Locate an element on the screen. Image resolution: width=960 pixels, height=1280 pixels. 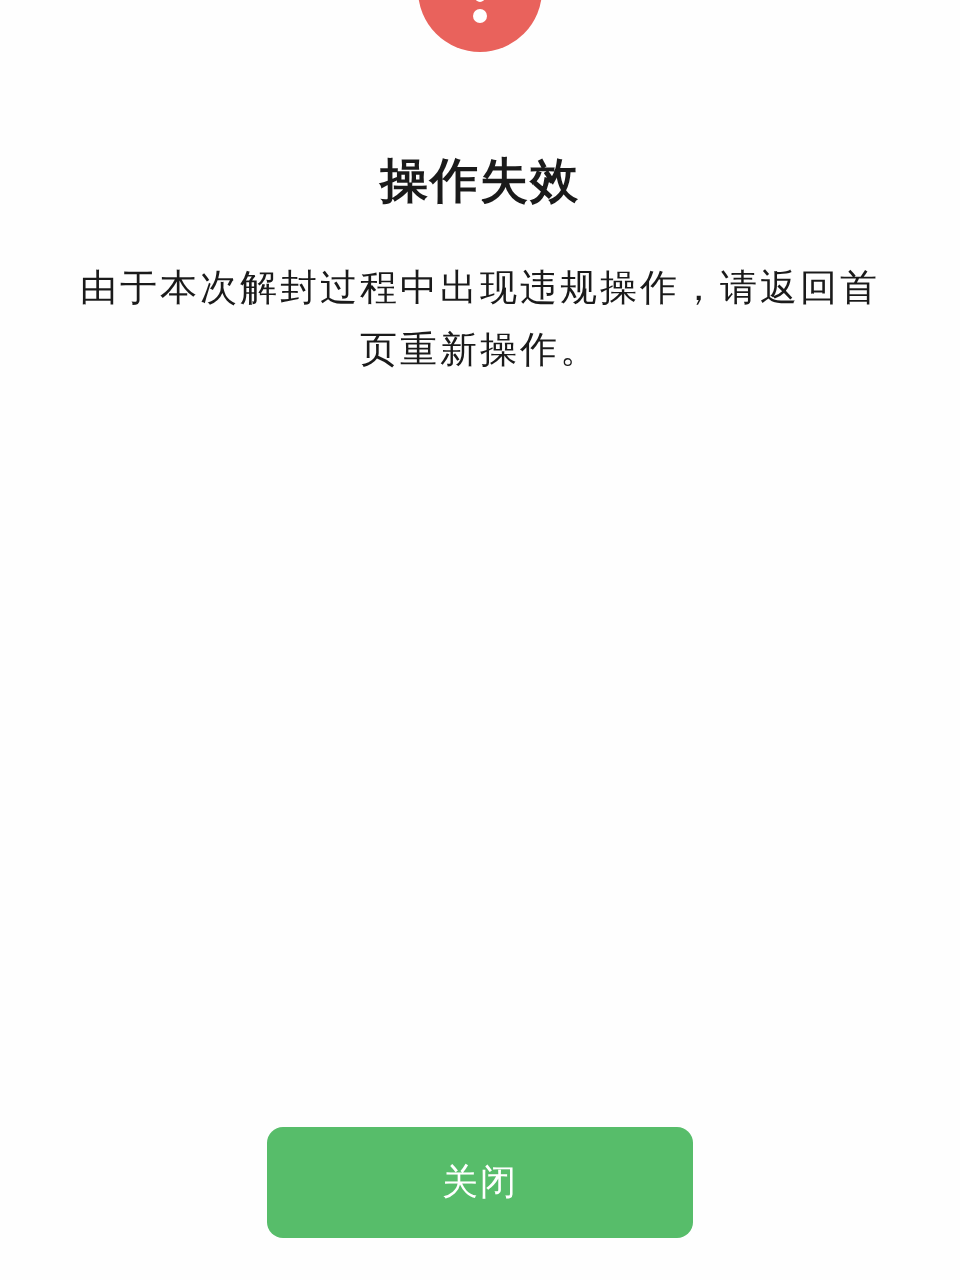
close-button: 关闭 is located at coordinates (480, 1182).